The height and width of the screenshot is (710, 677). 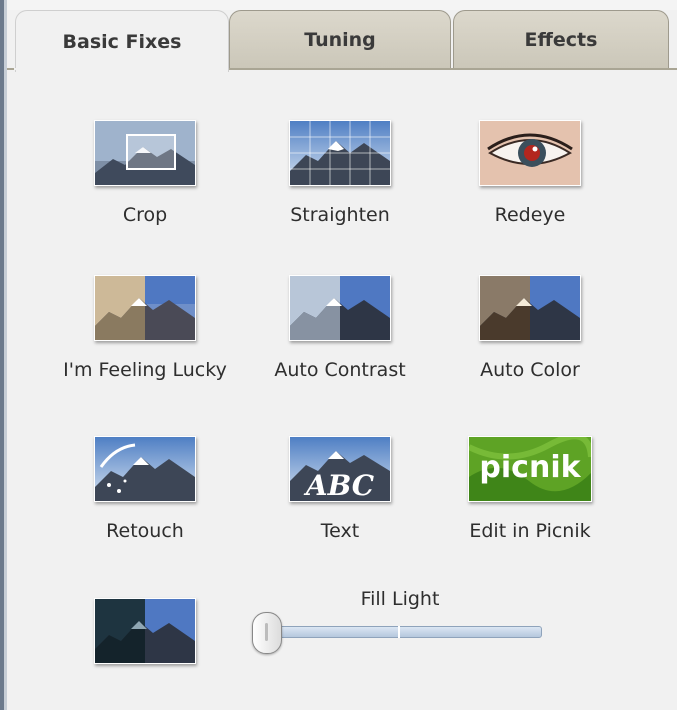 I want to click on fill-light-tool, so click(x=145, y=631).